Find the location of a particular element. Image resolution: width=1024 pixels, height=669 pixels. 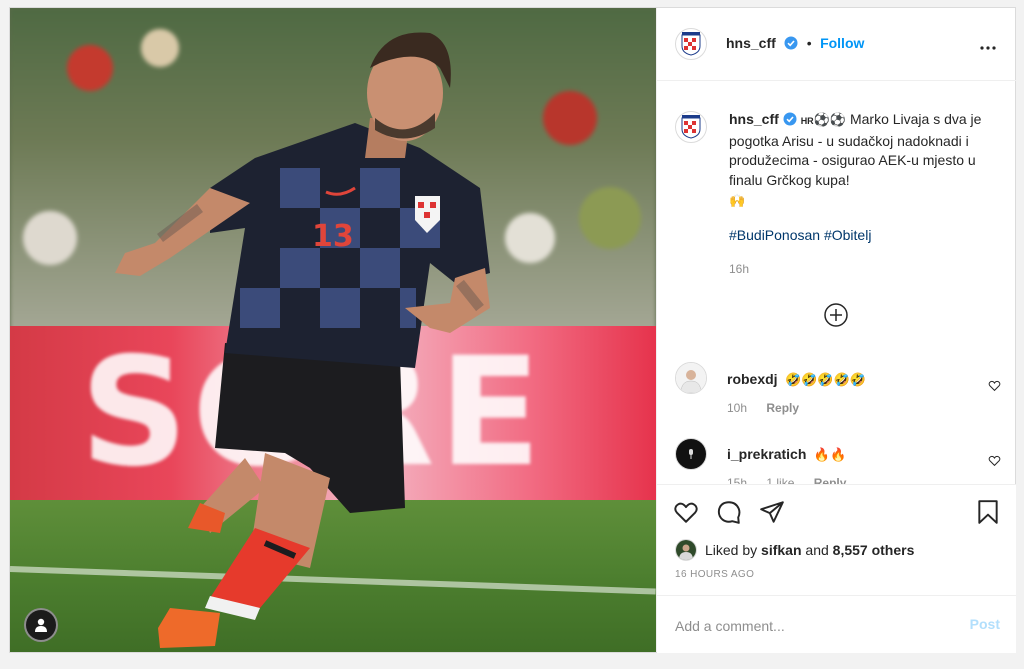

comment-meta: 15h 1 like Reply is located at coordinates (794, 480).